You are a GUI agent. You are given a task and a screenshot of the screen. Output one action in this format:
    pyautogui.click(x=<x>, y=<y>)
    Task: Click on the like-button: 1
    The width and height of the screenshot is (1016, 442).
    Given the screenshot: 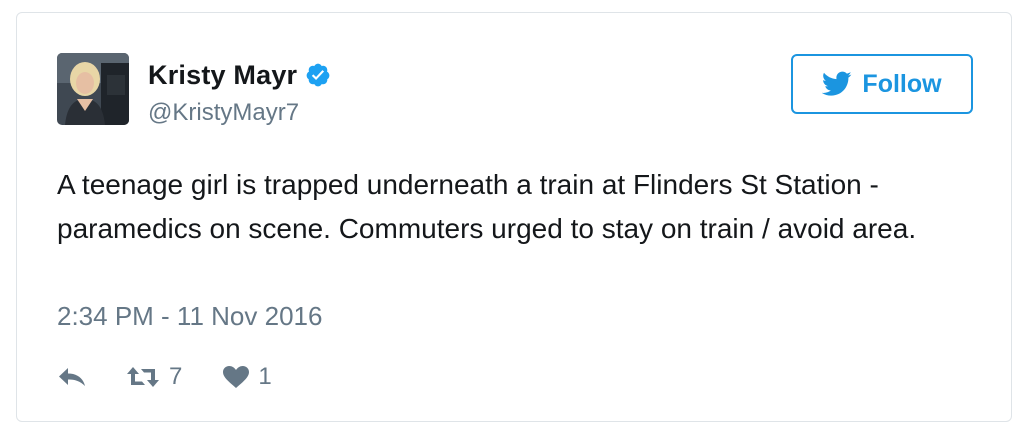 What is the action you would take?
    pyautogui.click(x=247, y=377)
    